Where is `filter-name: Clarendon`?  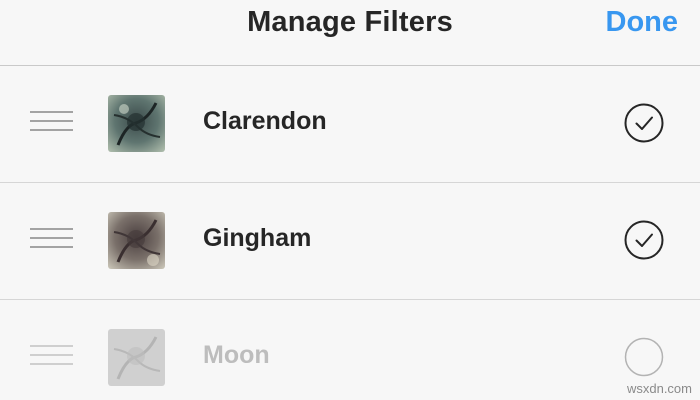
filter-name: Clarendon is located at coordinates (265, 121).